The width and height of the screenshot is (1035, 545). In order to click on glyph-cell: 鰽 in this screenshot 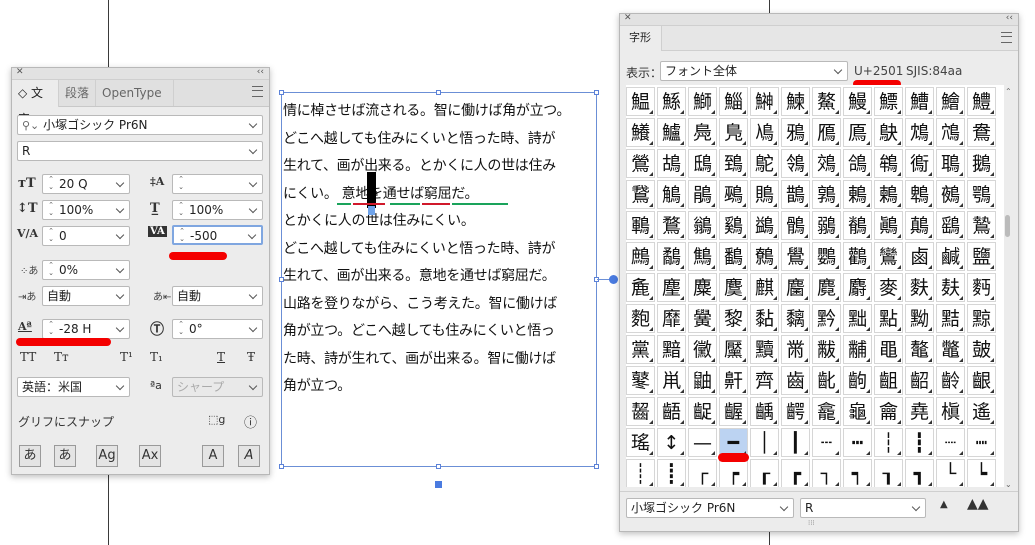, I will do `click(919, 101)`.